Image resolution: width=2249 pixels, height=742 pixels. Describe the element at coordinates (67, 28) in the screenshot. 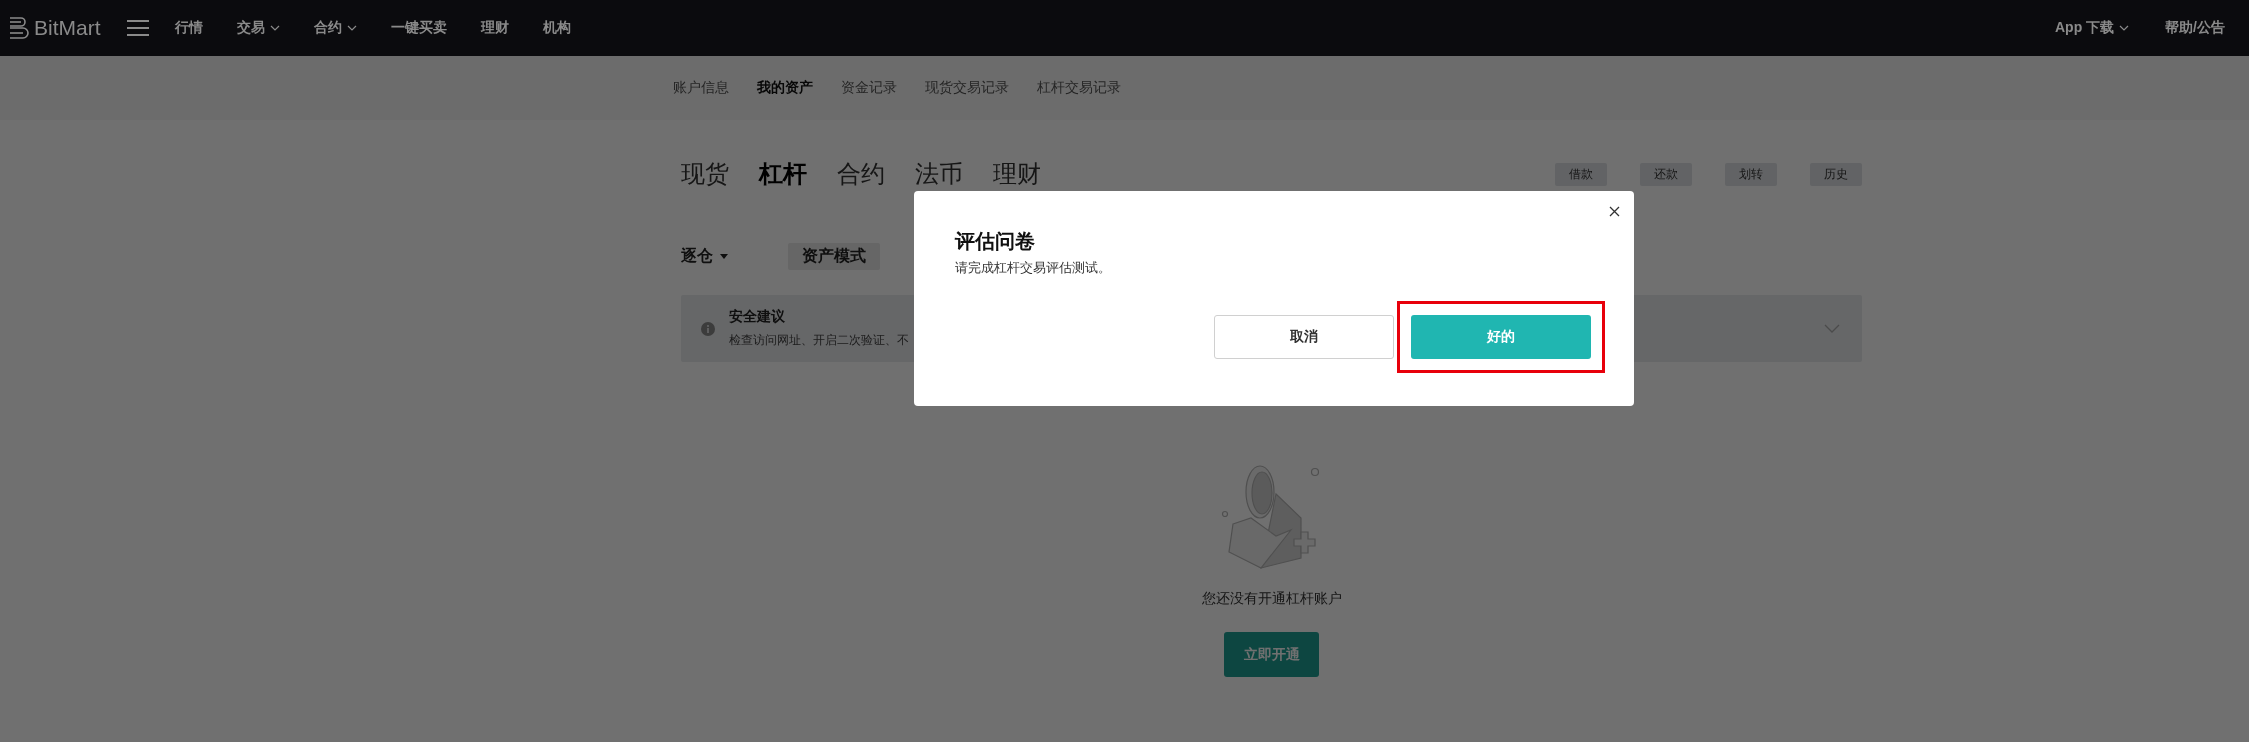

I see `logo: BitMart` at that location.